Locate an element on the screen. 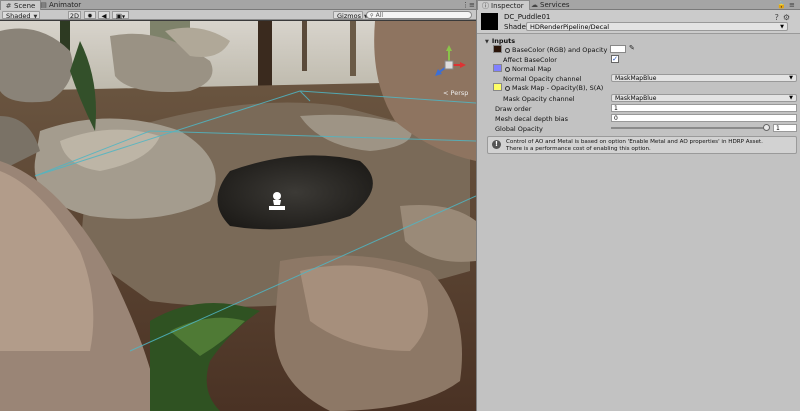 The width and height of the screenshot is (800, 411). affect-base-color-row: Affect BaseColor ✓ is located at coordinates (561, 59).